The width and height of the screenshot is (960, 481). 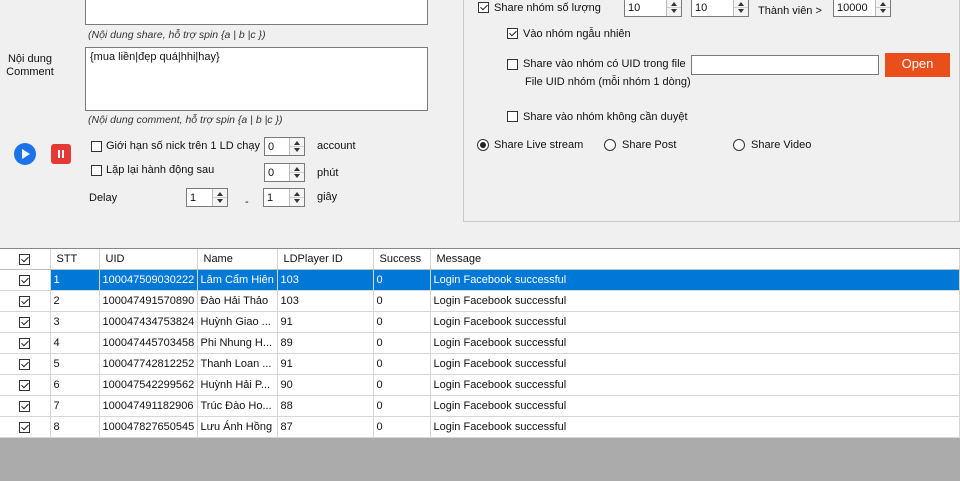 I want to click on column-header-name: Name, so click(x=237, y=259).